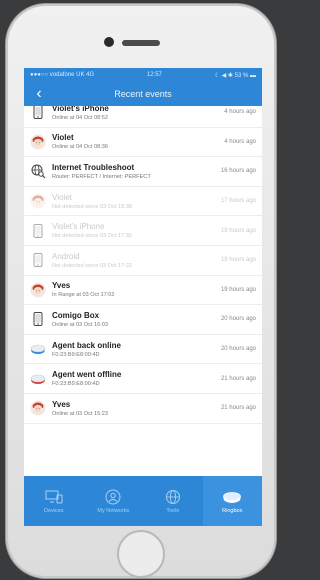 This screenshot has width=320, height=580. What do you see at coordinates (76, 315) in the screenshot?
I see `event-title: Comigo Box` at bounding box center [76, 315].